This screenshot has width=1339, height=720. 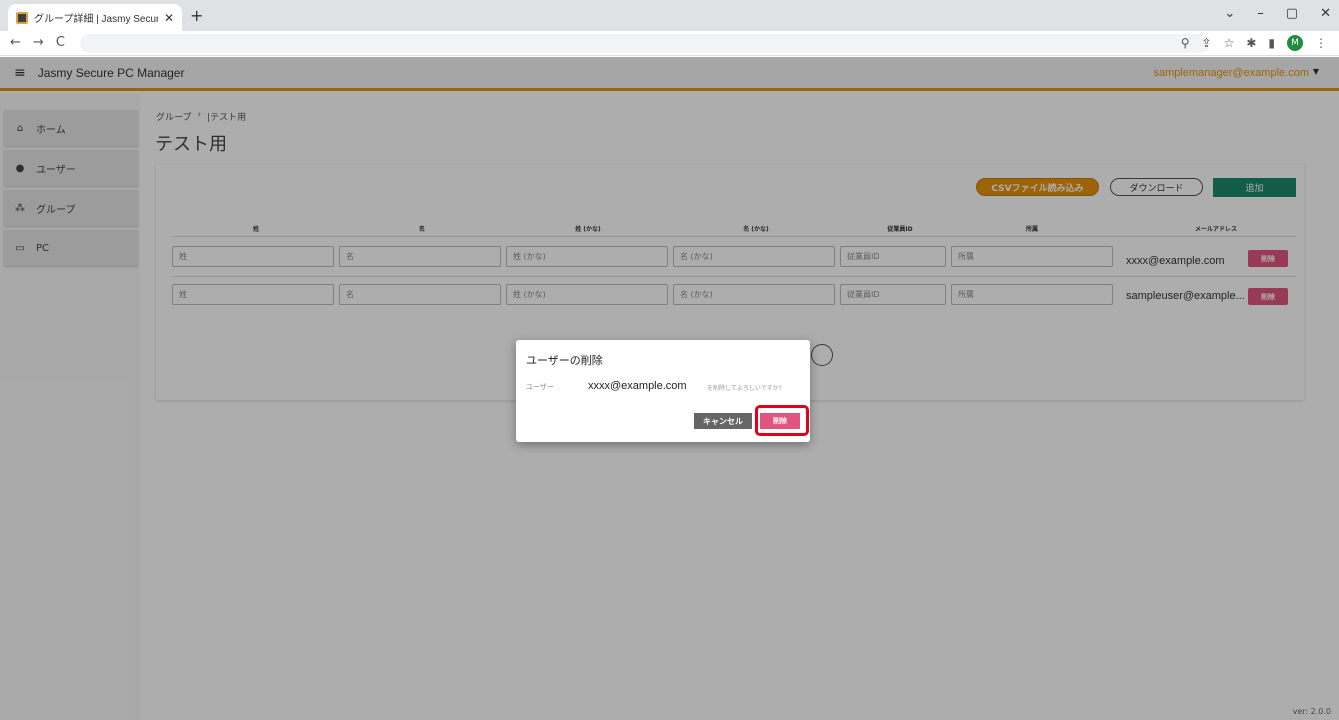 What do you see at coordinates (1295, 43) in the screenshot?
I see `profile-avatar: M` at bounding box center [1295, 43].